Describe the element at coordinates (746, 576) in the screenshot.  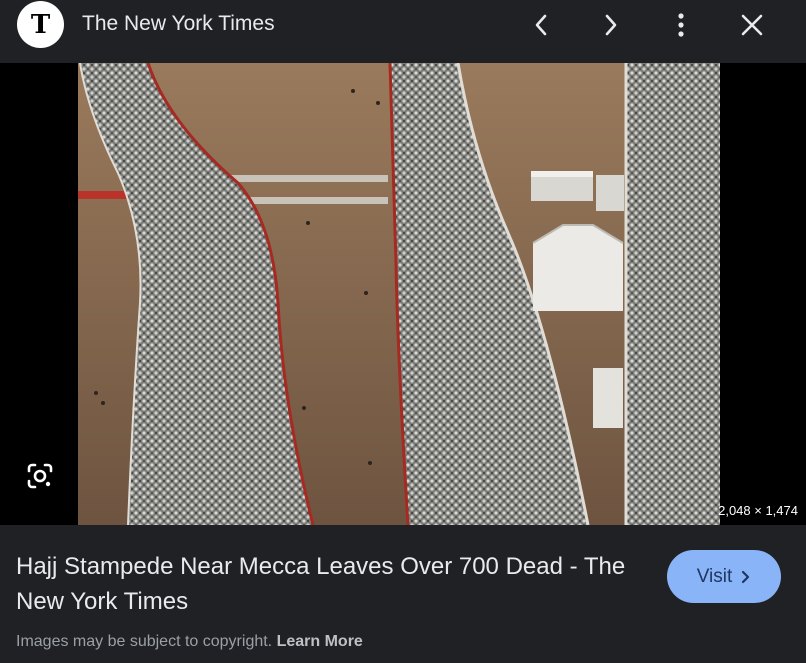
I see `chevron-right-small-icon` at that location.